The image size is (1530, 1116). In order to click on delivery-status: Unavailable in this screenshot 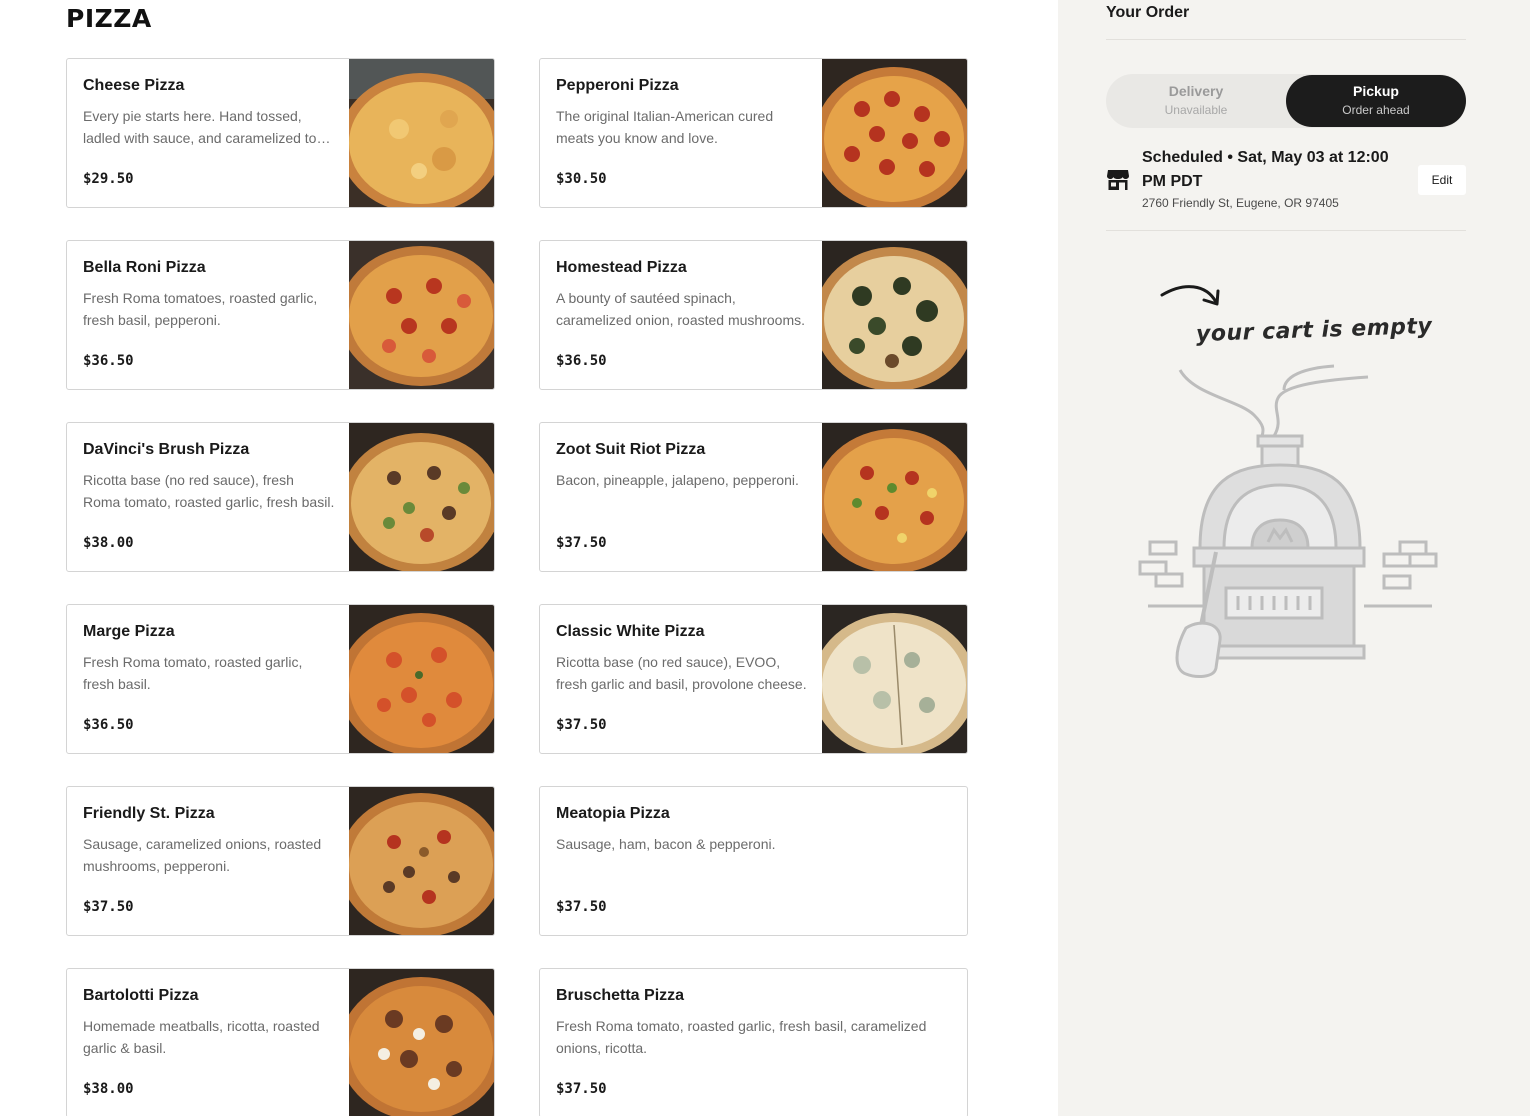, I will do `click(1196, 110)`.